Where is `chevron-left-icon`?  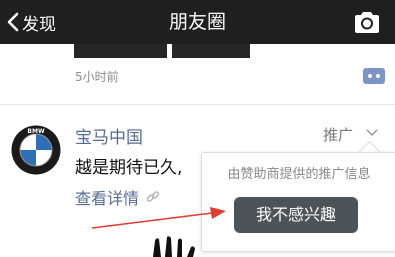 chevron-left-icon is located at coordinates (13, 22).